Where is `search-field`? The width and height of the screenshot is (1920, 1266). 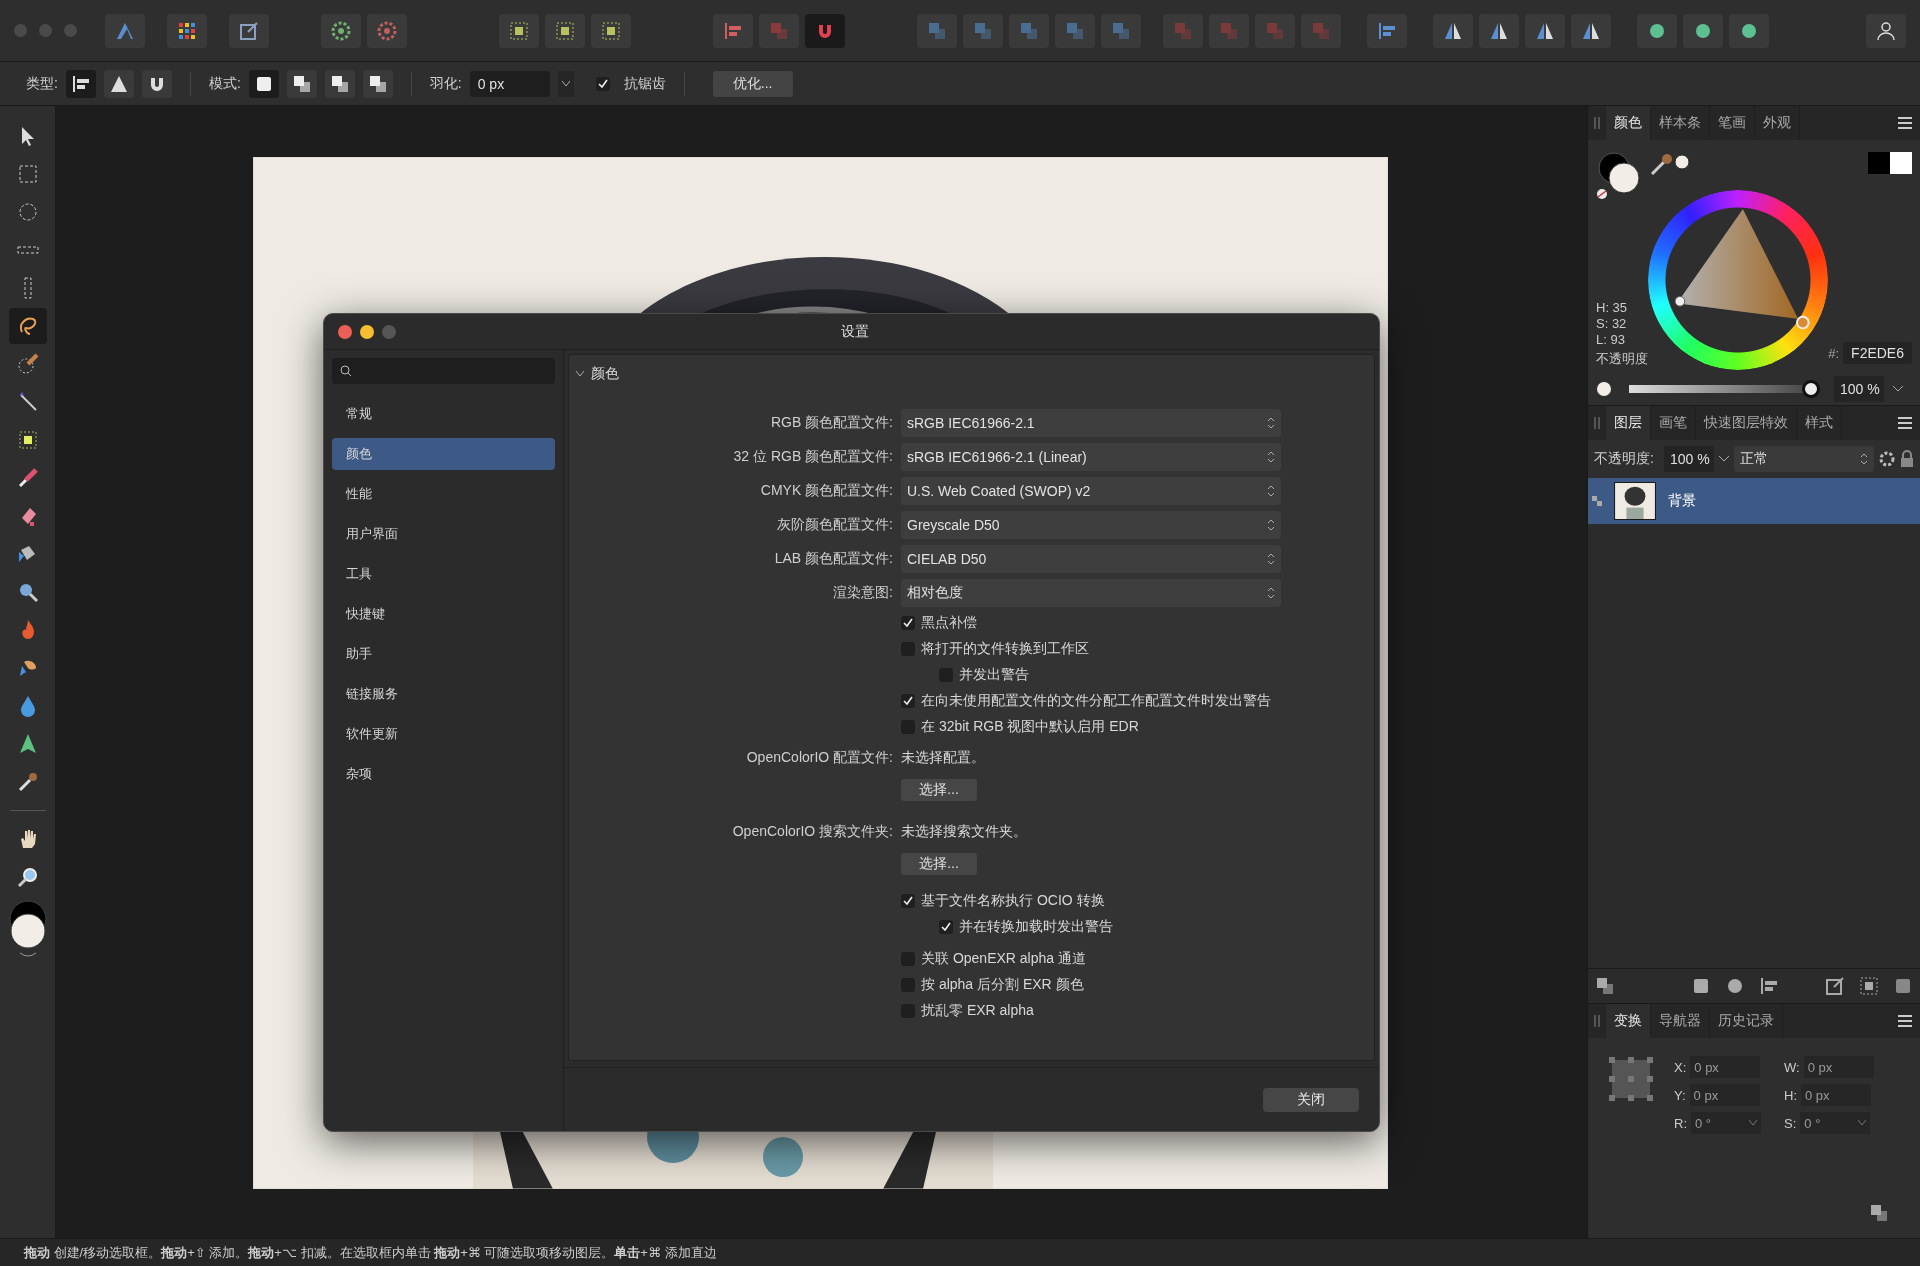 search-field is located at coordinates (443, 371).